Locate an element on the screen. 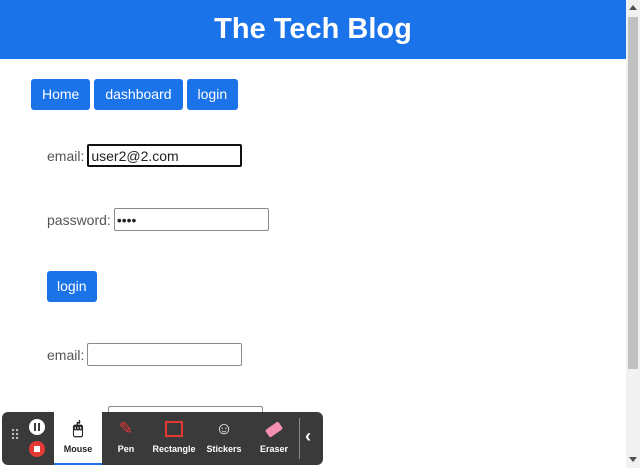 This screenshot has width=640, height=468. toolbar-divider is located at coordinates (299, 438).